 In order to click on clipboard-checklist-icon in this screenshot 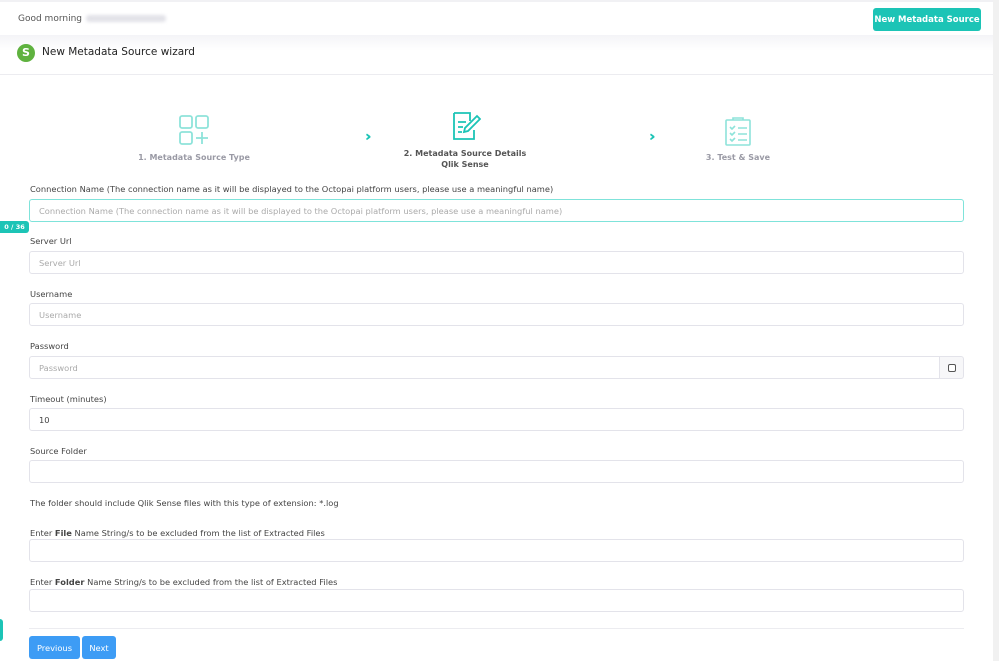, I will do `click(738, 131)`.